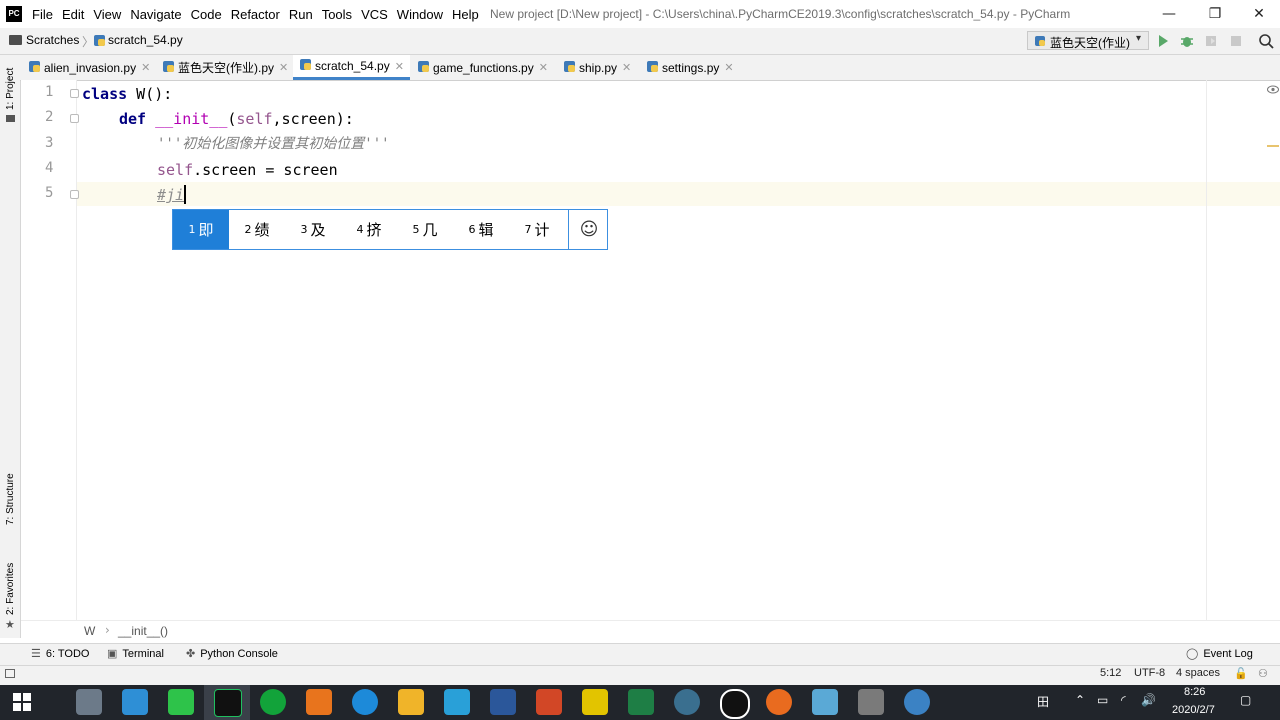 The width and height of the screenshot is (1280, 720). Describe the element at coordinates (1236, 41) in the screenshot. I see `stop-icon` at that location.